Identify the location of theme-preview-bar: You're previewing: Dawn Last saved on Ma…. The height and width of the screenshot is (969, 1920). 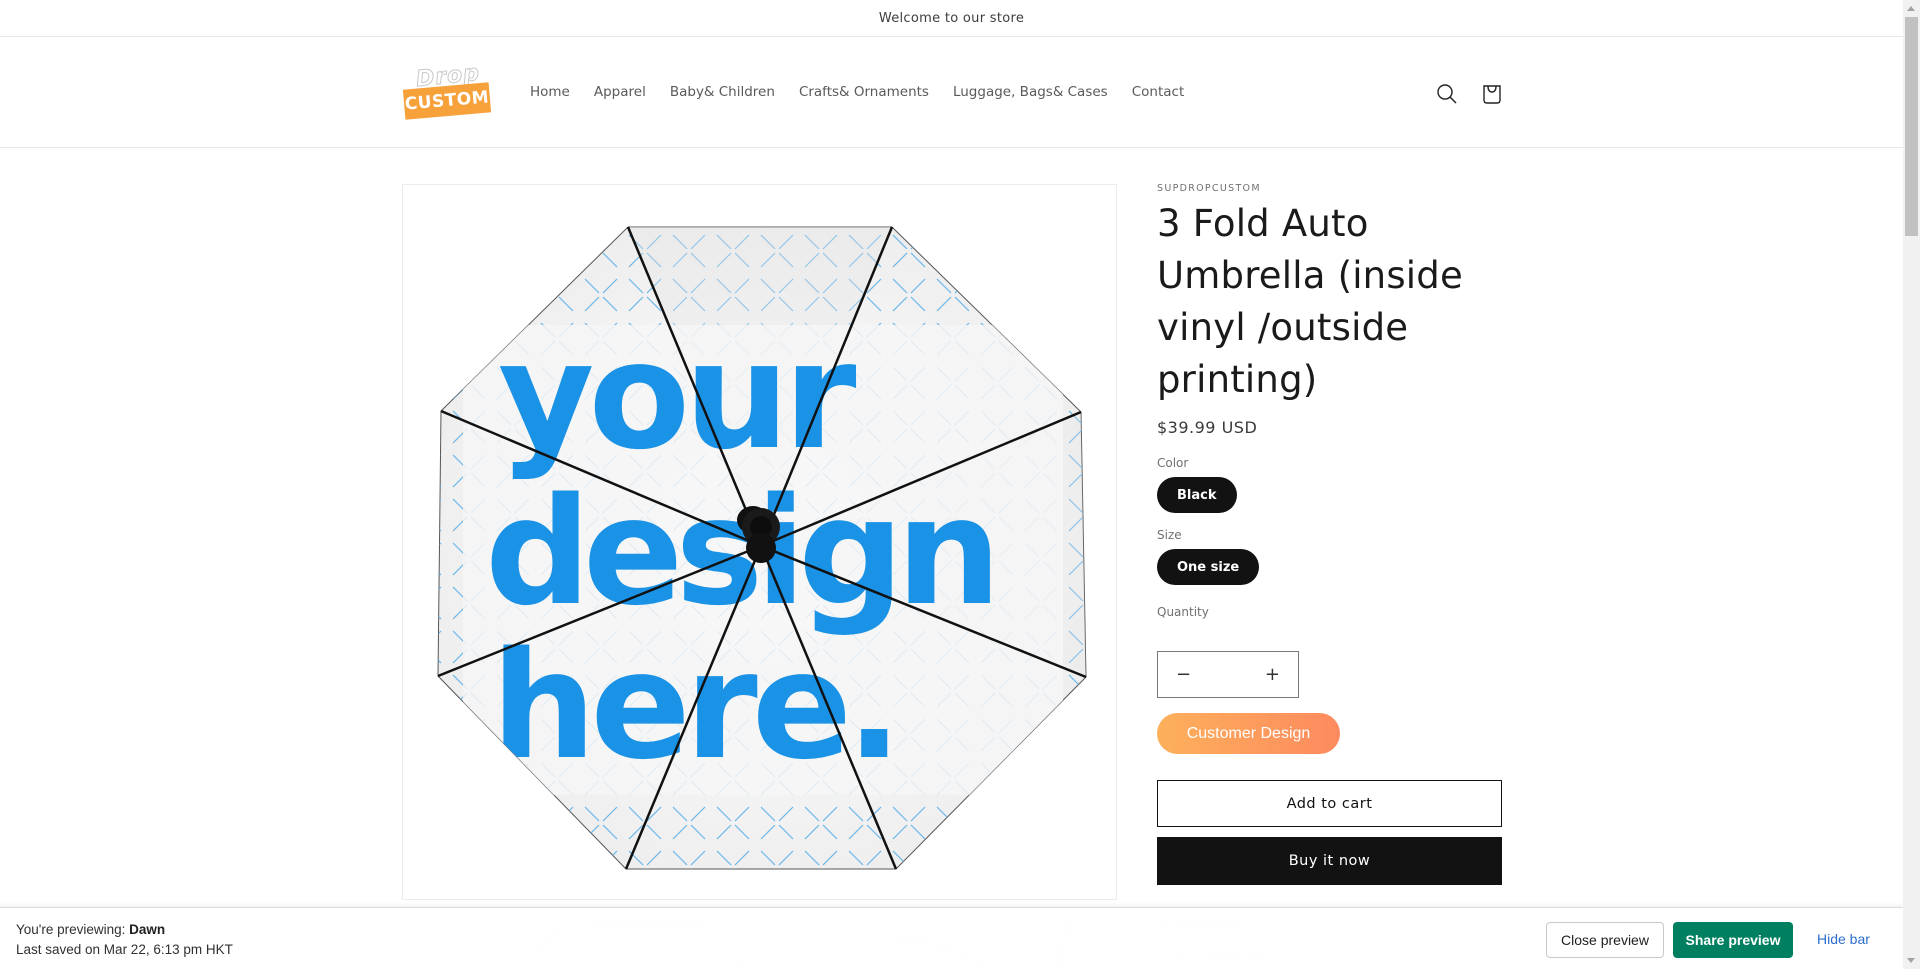
(951, 938).